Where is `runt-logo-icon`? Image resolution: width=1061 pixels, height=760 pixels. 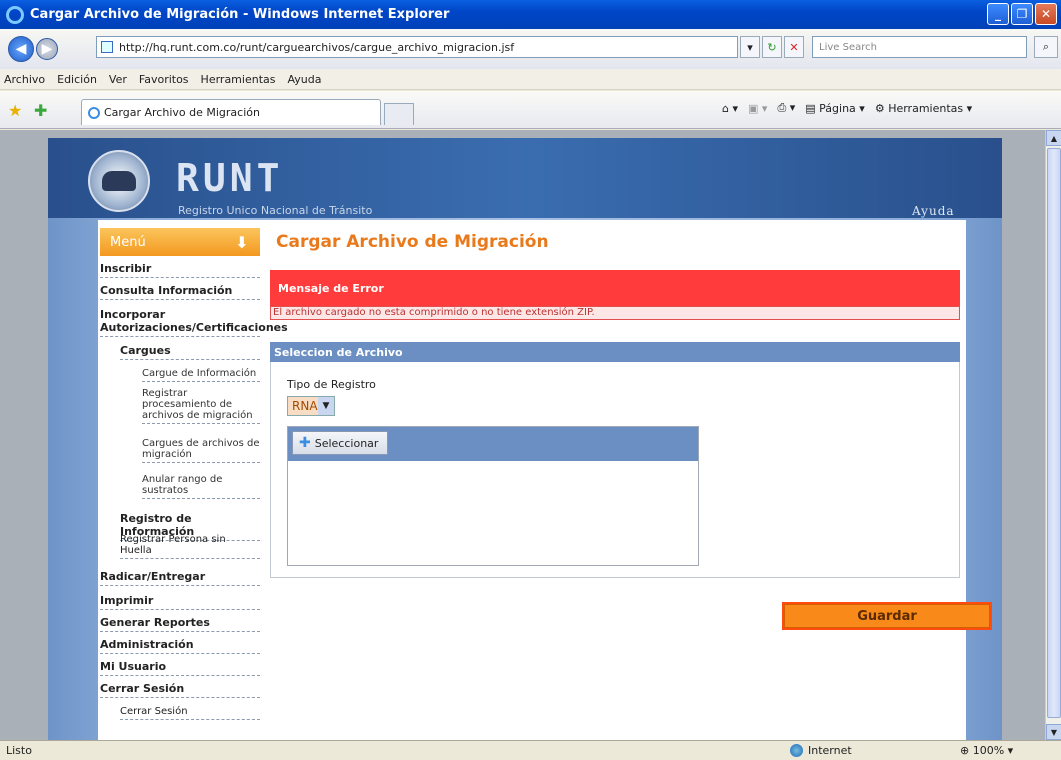
runt-logo-icon is located at coordinates (119, 181).